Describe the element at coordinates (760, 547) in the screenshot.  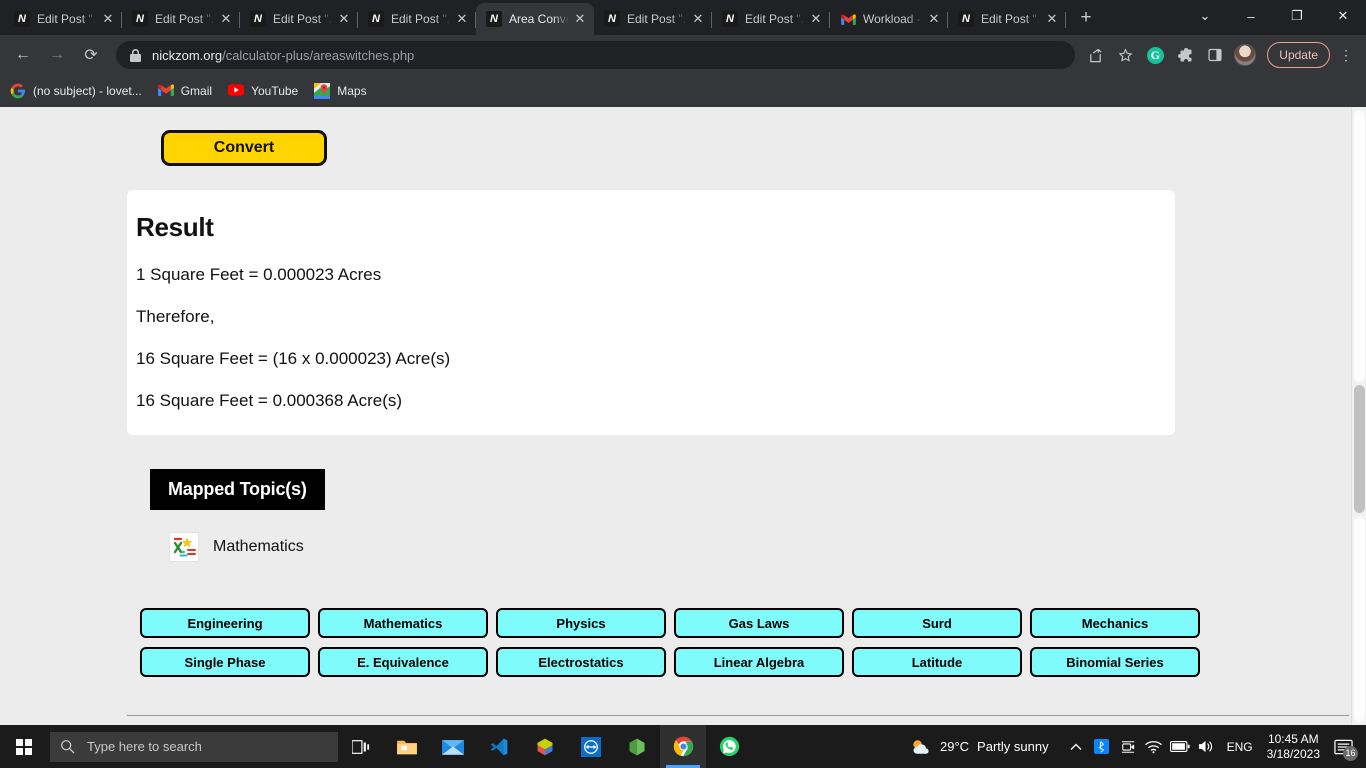
I see `mapped-topic-item: Mathematics` at that location.